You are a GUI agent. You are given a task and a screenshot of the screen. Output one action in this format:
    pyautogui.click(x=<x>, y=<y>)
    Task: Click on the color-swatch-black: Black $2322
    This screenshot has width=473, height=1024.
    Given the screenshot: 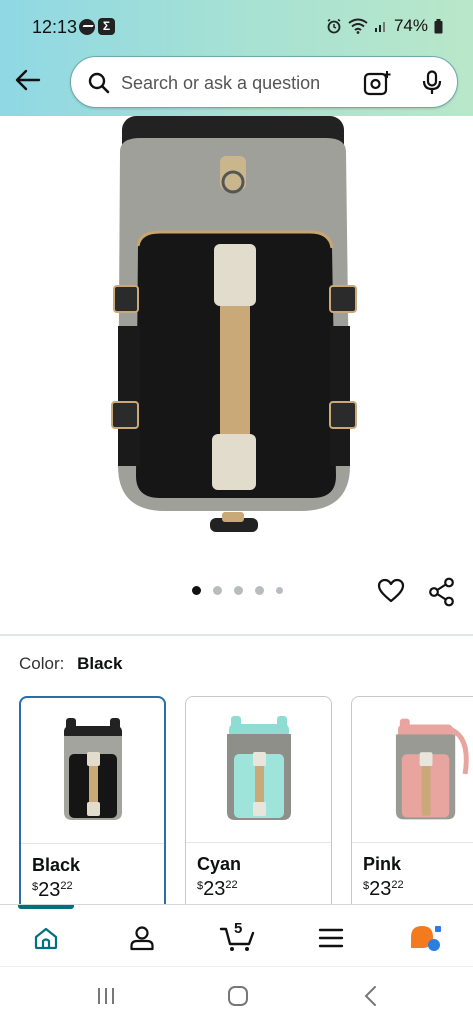 What is the action you would take?
    pyautogui.click(x=92, y=806)
    